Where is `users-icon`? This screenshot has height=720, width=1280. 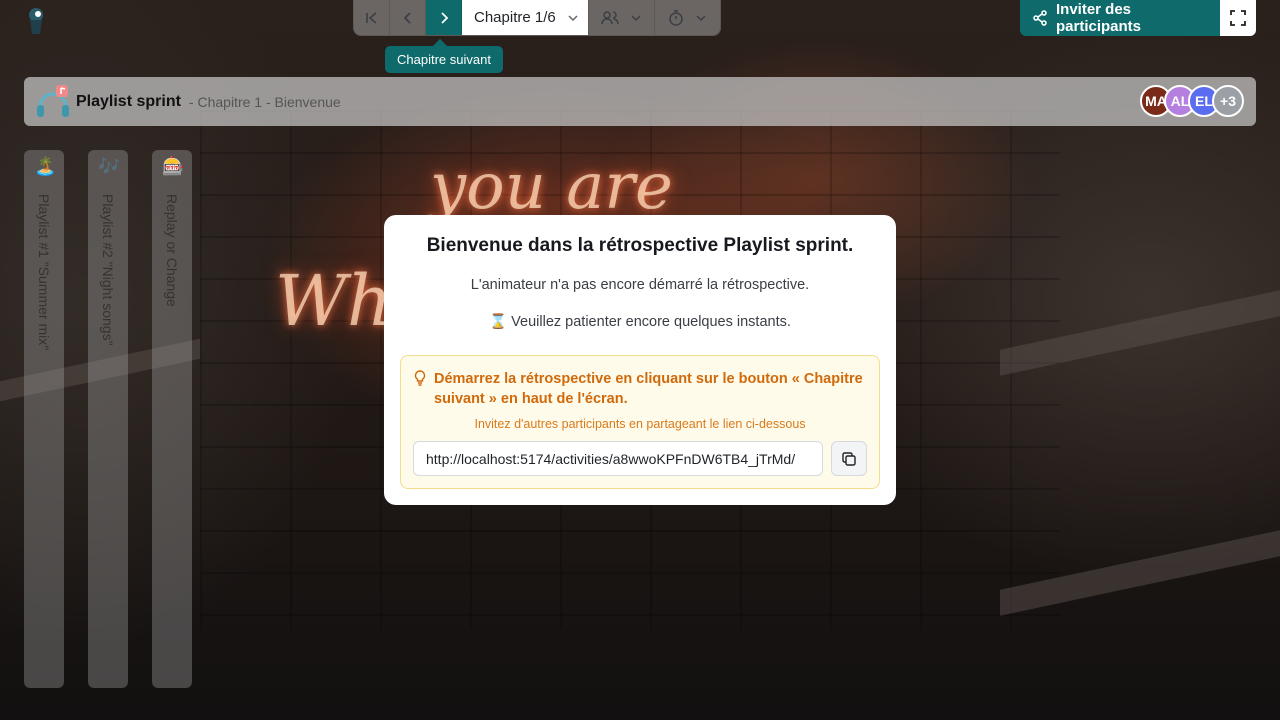
users-icon is located at coordinates (609, 17).